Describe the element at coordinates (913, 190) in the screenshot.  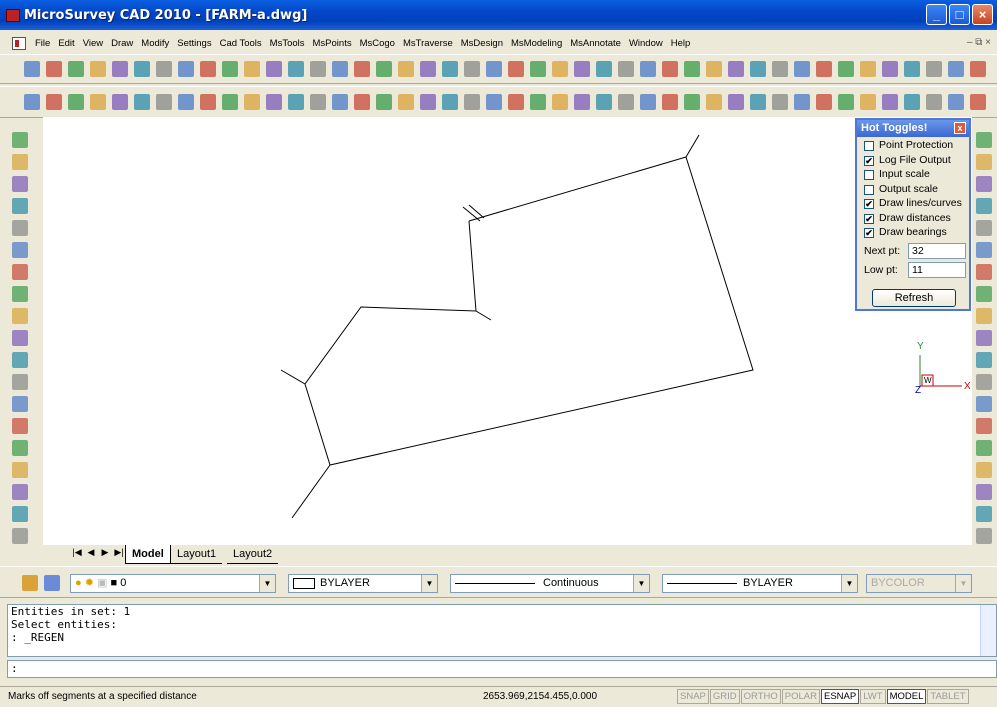
I see `toggle-output-scale: Output scale` at that location.